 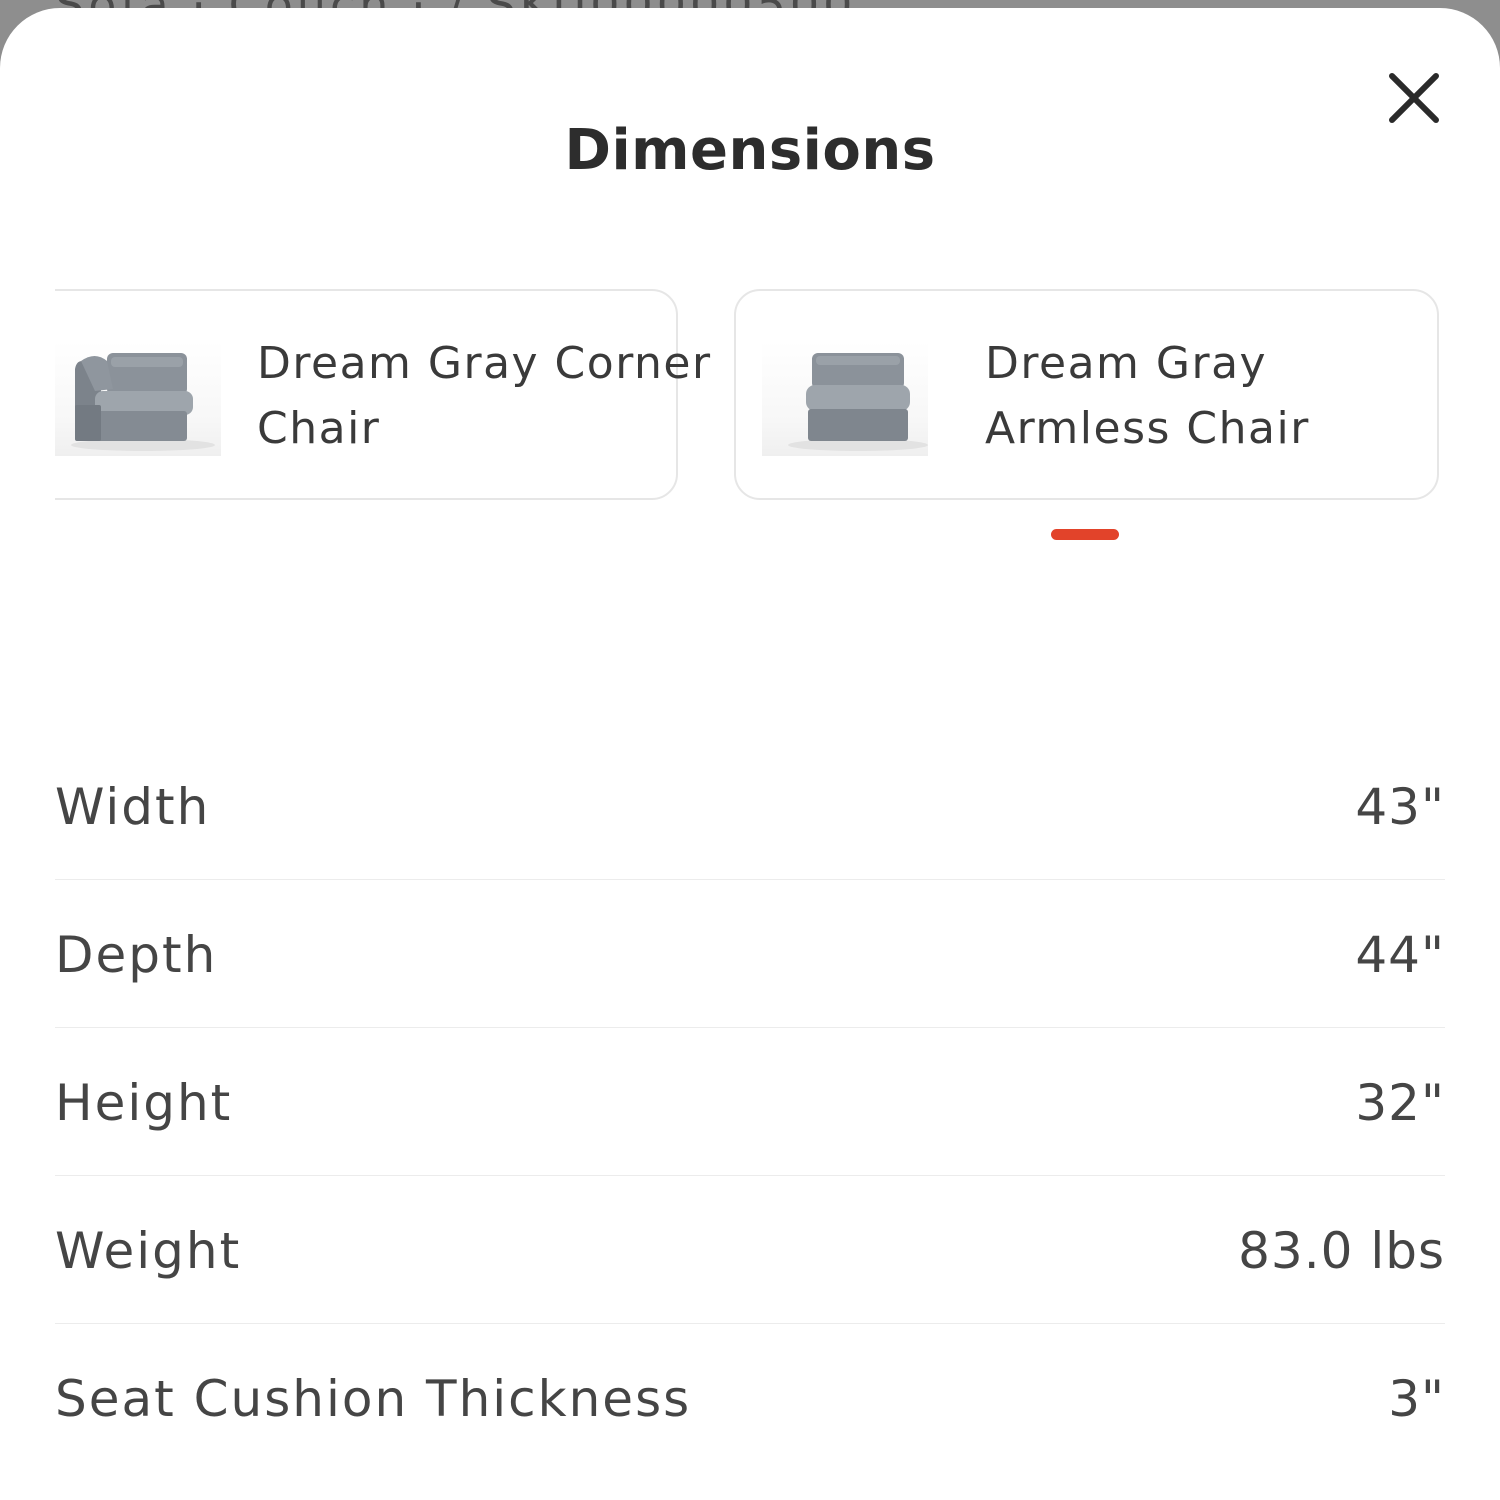 I want to click on product-name: Dream Gray Corner Chair, so click(x=484, y=396).